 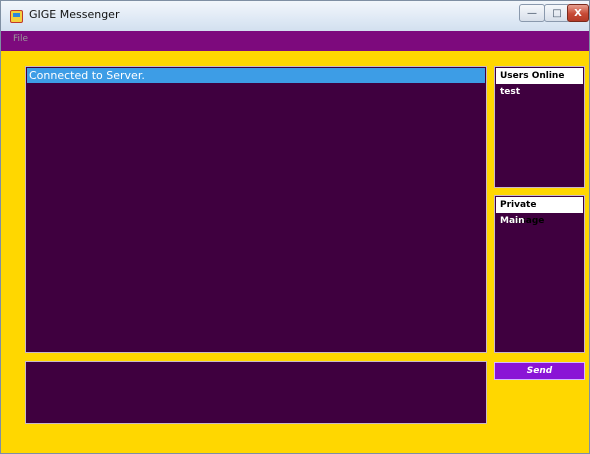 What do you see at coordinates (539, 274) in the screenshot?
I see `private-message-list: Private Message Main` at bounding box center [539, 274].